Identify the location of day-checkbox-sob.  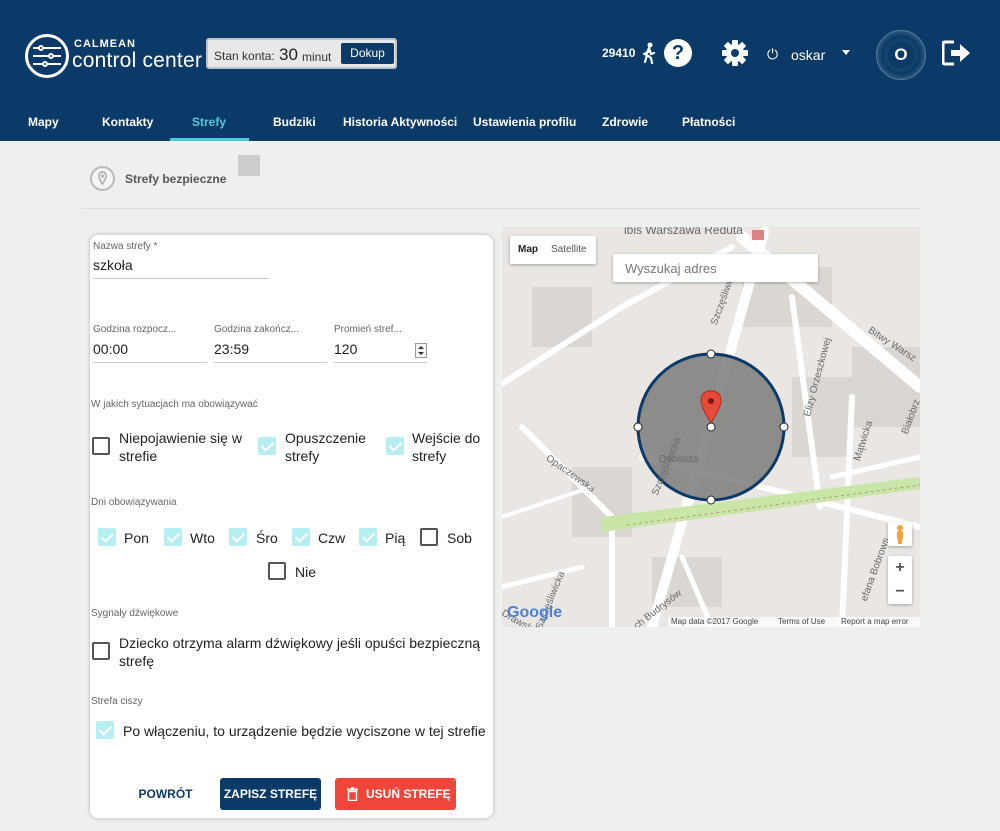
(429, 537).